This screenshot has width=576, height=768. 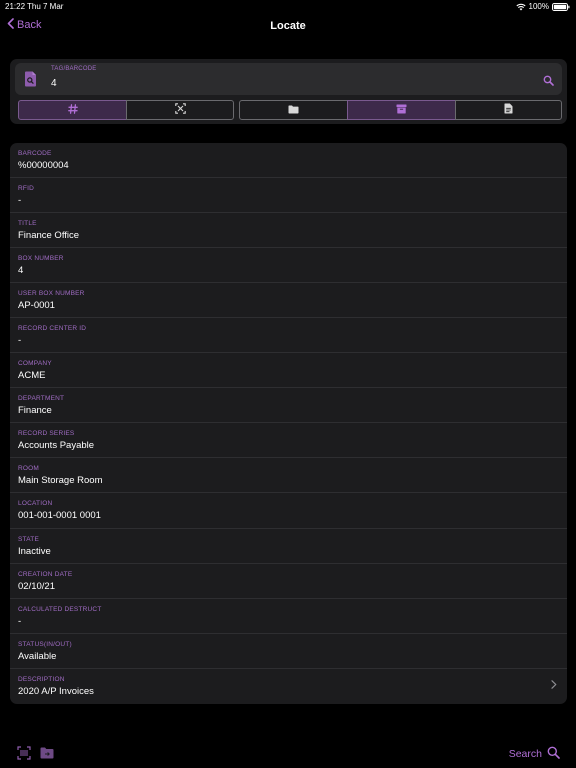 What do you see at coordinates (45, 6) in the screenshot?
I see `status-date: Thu 7 Mar` at bounding box center [45, 6].